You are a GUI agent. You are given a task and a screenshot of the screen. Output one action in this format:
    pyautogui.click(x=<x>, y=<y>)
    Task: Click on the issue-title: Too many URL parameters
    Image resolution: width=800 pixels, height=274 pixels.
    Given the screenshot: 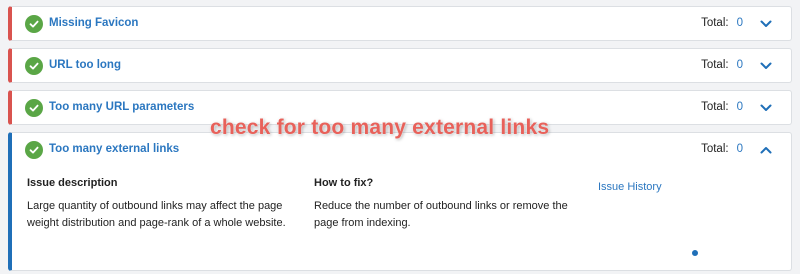 What is the action you would take?
    pyautogui.click(x=121, y=107)
    